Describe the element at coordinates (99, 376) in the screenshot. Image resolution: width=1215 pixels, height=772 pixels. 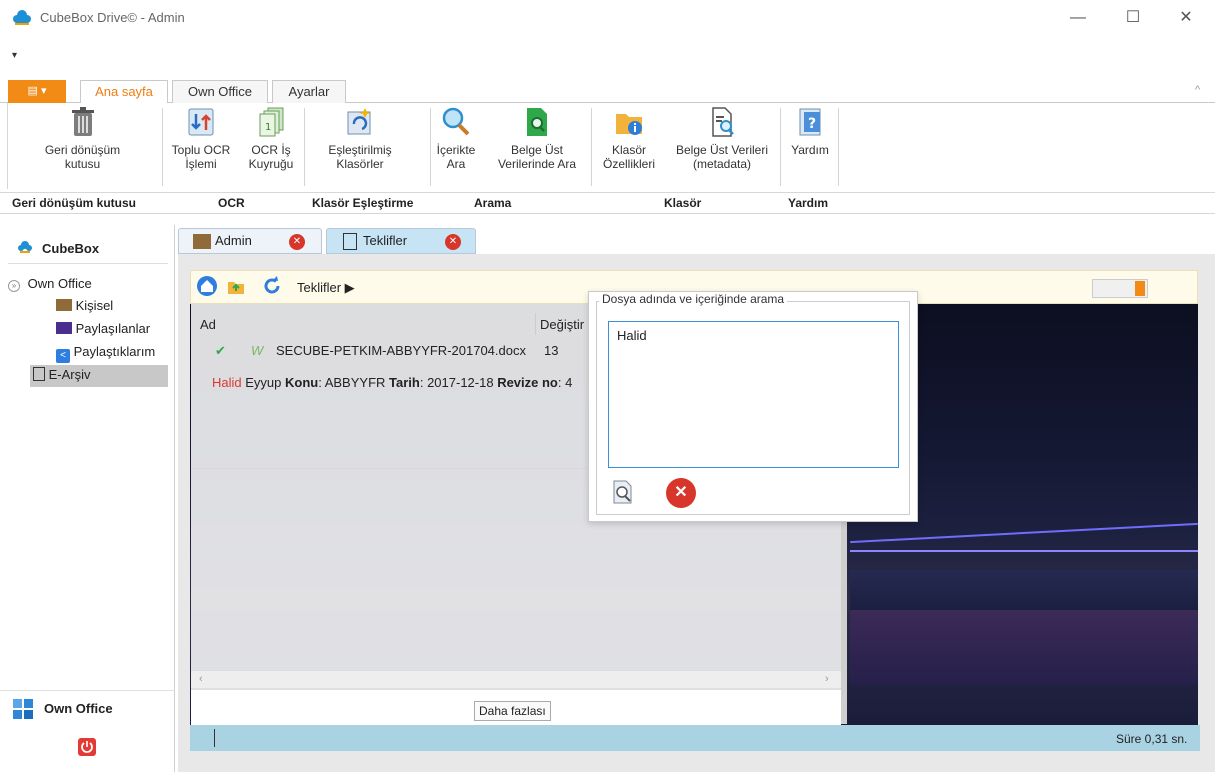
I see `tree-item-e-arsiv: E-Arşiv` at that location.